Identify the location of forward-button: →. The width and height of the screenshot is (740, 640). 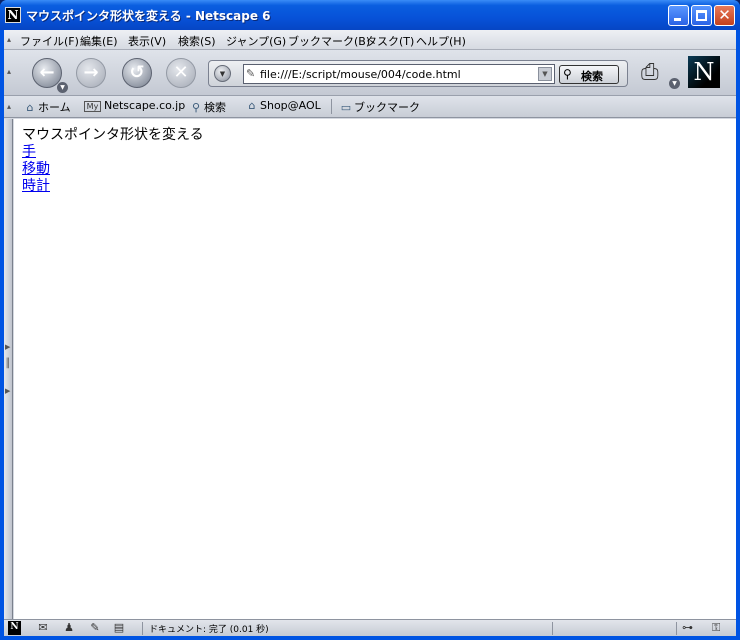
(91, 73).